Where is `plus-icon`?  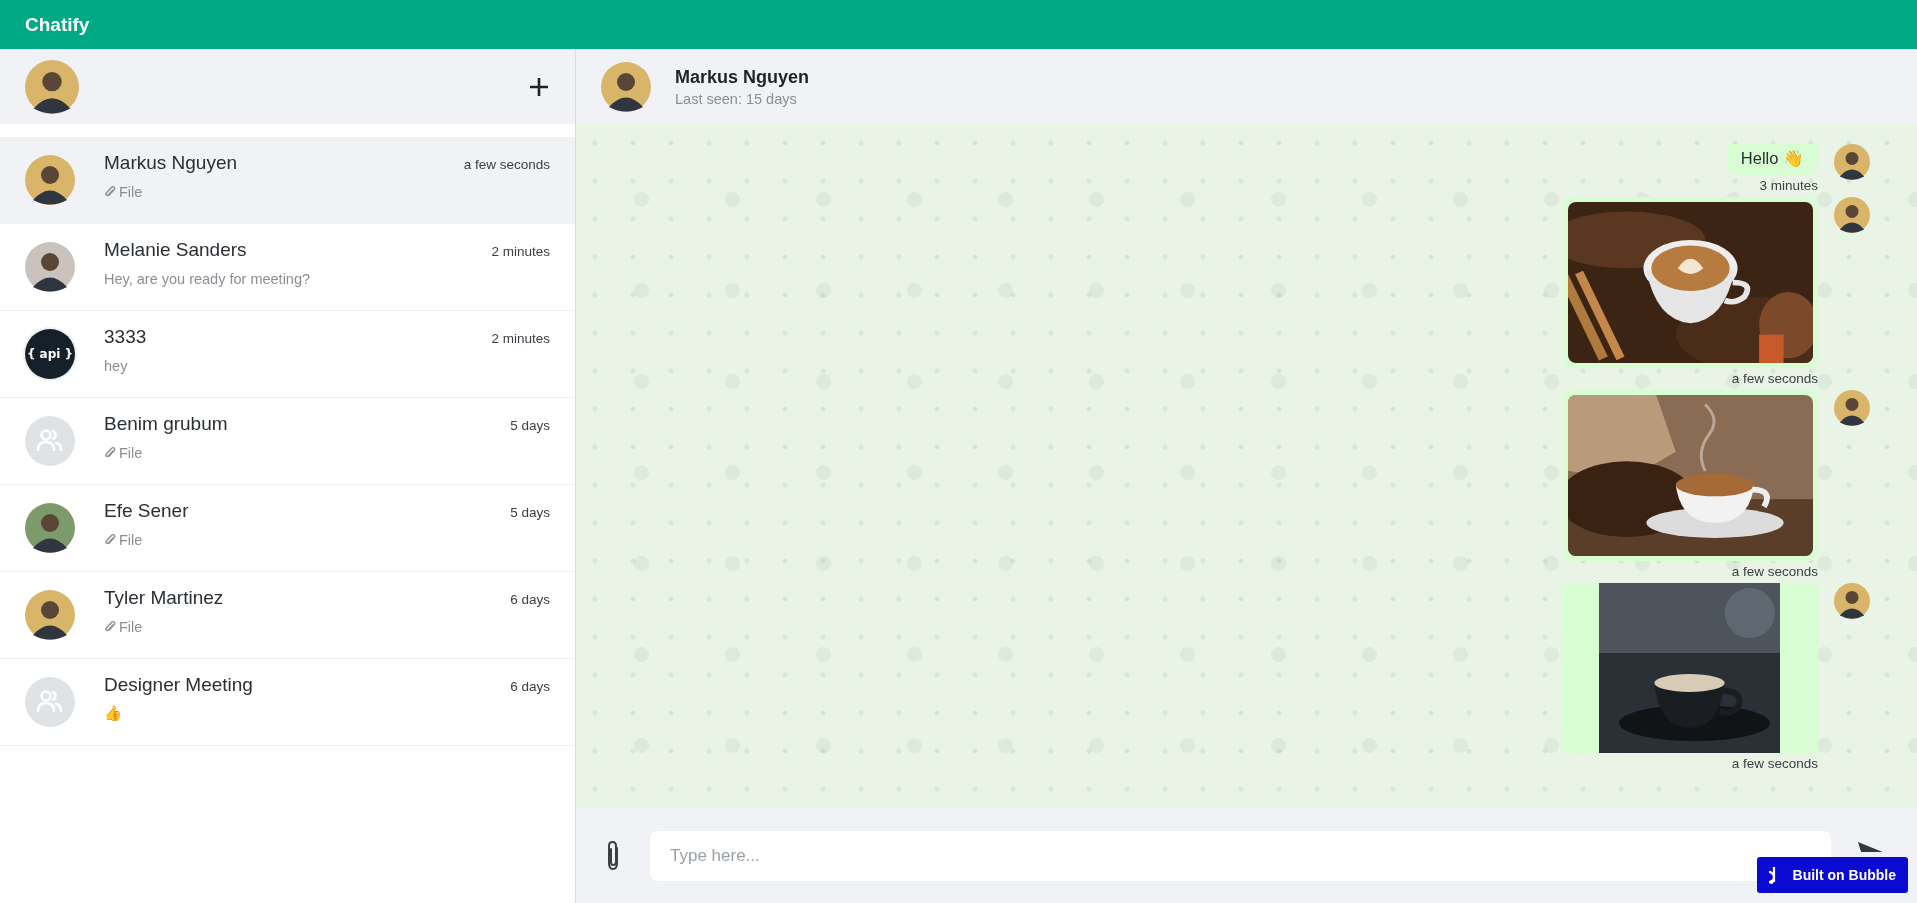
plus-icon is located at coordinates (539, 86).